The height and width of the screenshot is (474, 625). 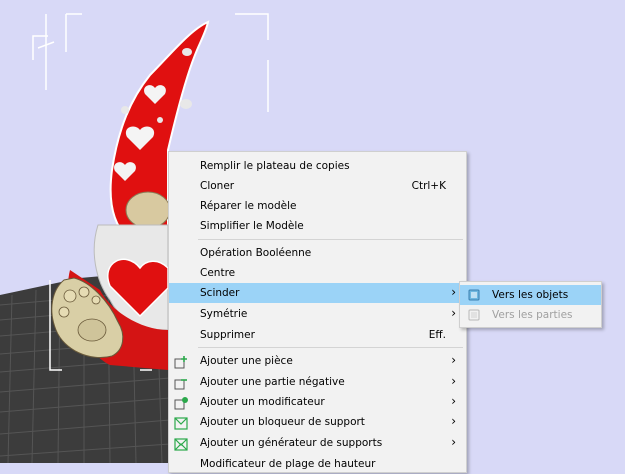 What do you see at coordinates (474, 315) in the screenshot?
I see `split-parts-icon` at bounding box center [474, 315].